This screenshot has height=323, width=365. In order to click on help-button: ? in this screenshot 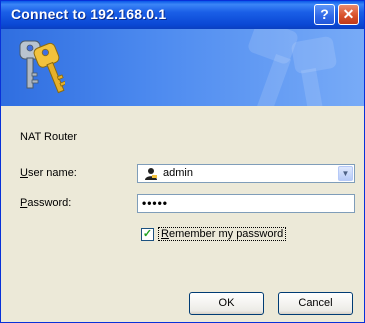, I will do `click(324, 14)`.